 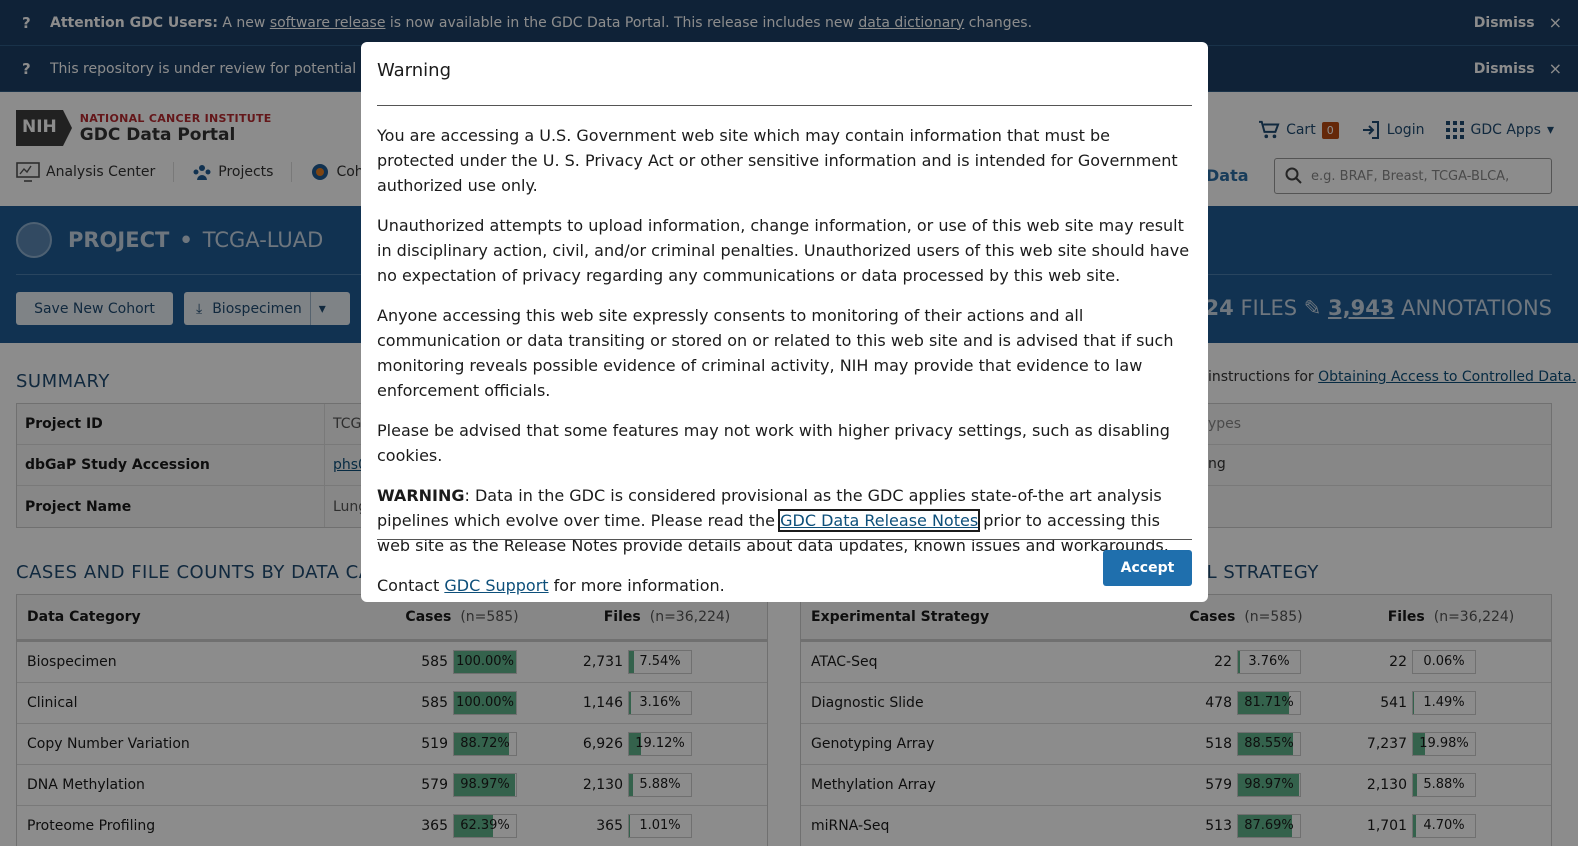 What do you see at coordinates (879, 520) in the screenshot?
I see `release-notes-link: GDC Data Release Notes` at bounding box center [879, 520].